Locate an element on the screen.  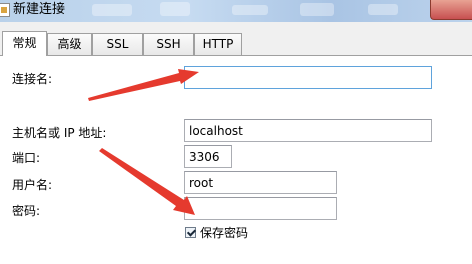
port-label: 端口: is located at coordinates (26, 158).